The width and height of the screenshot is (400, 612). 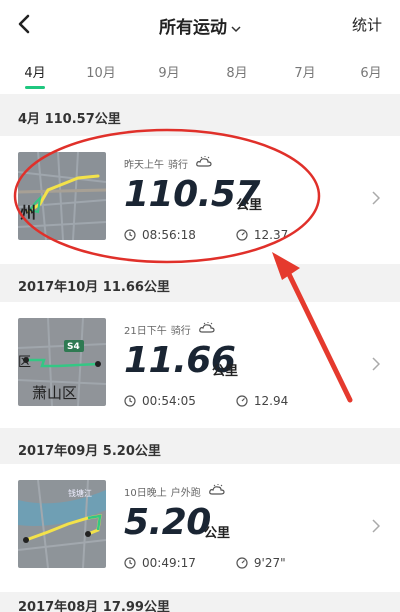 What do you see at coordinates (242, 563) in the screenshot?
I see `pace-icon` at bounding box center [242, 563].